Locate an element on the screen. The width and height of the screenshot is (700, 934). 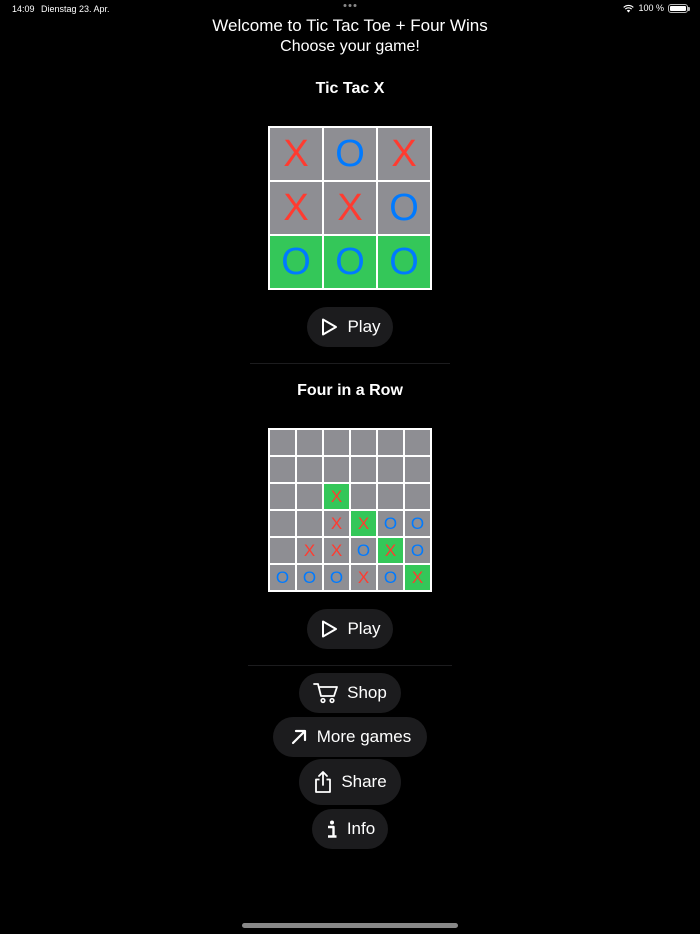
tic-tac-x-play-button: Play is located at coordinates (350, 327).